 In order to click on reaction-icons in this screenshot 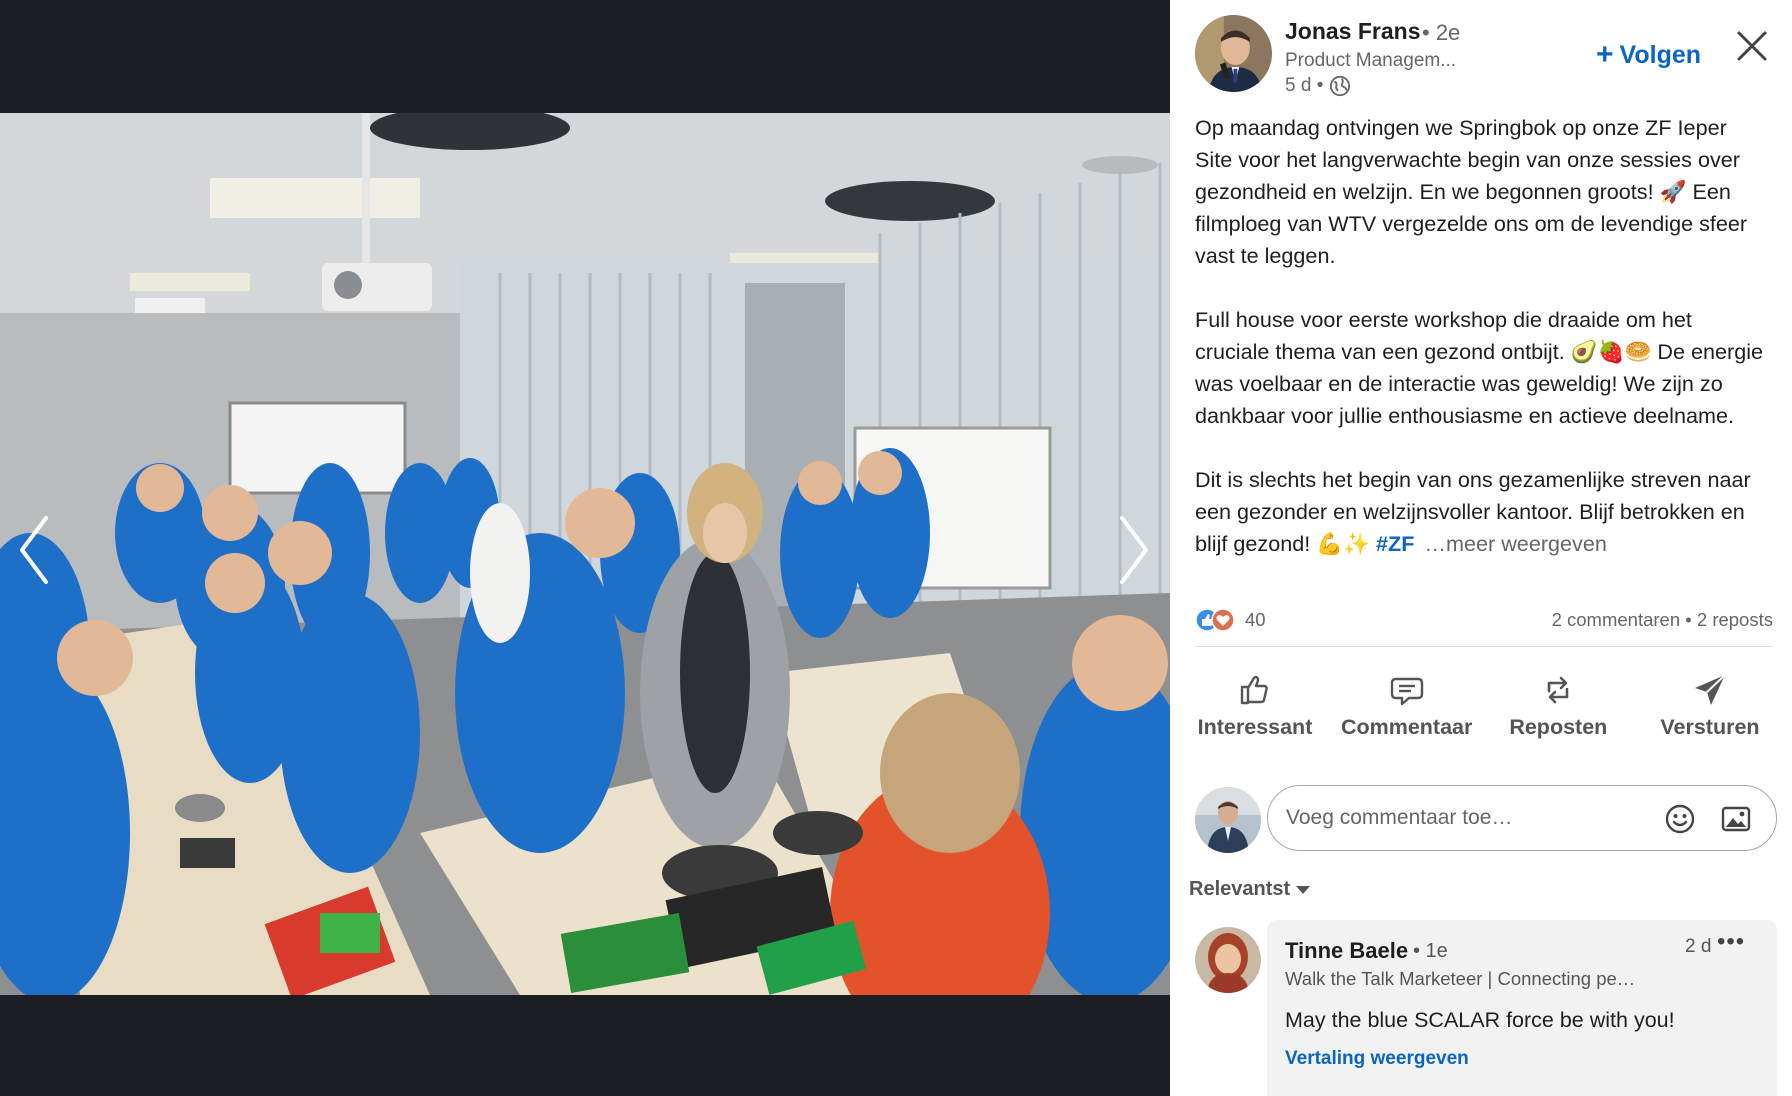, I will do `click(1217, 620)`.